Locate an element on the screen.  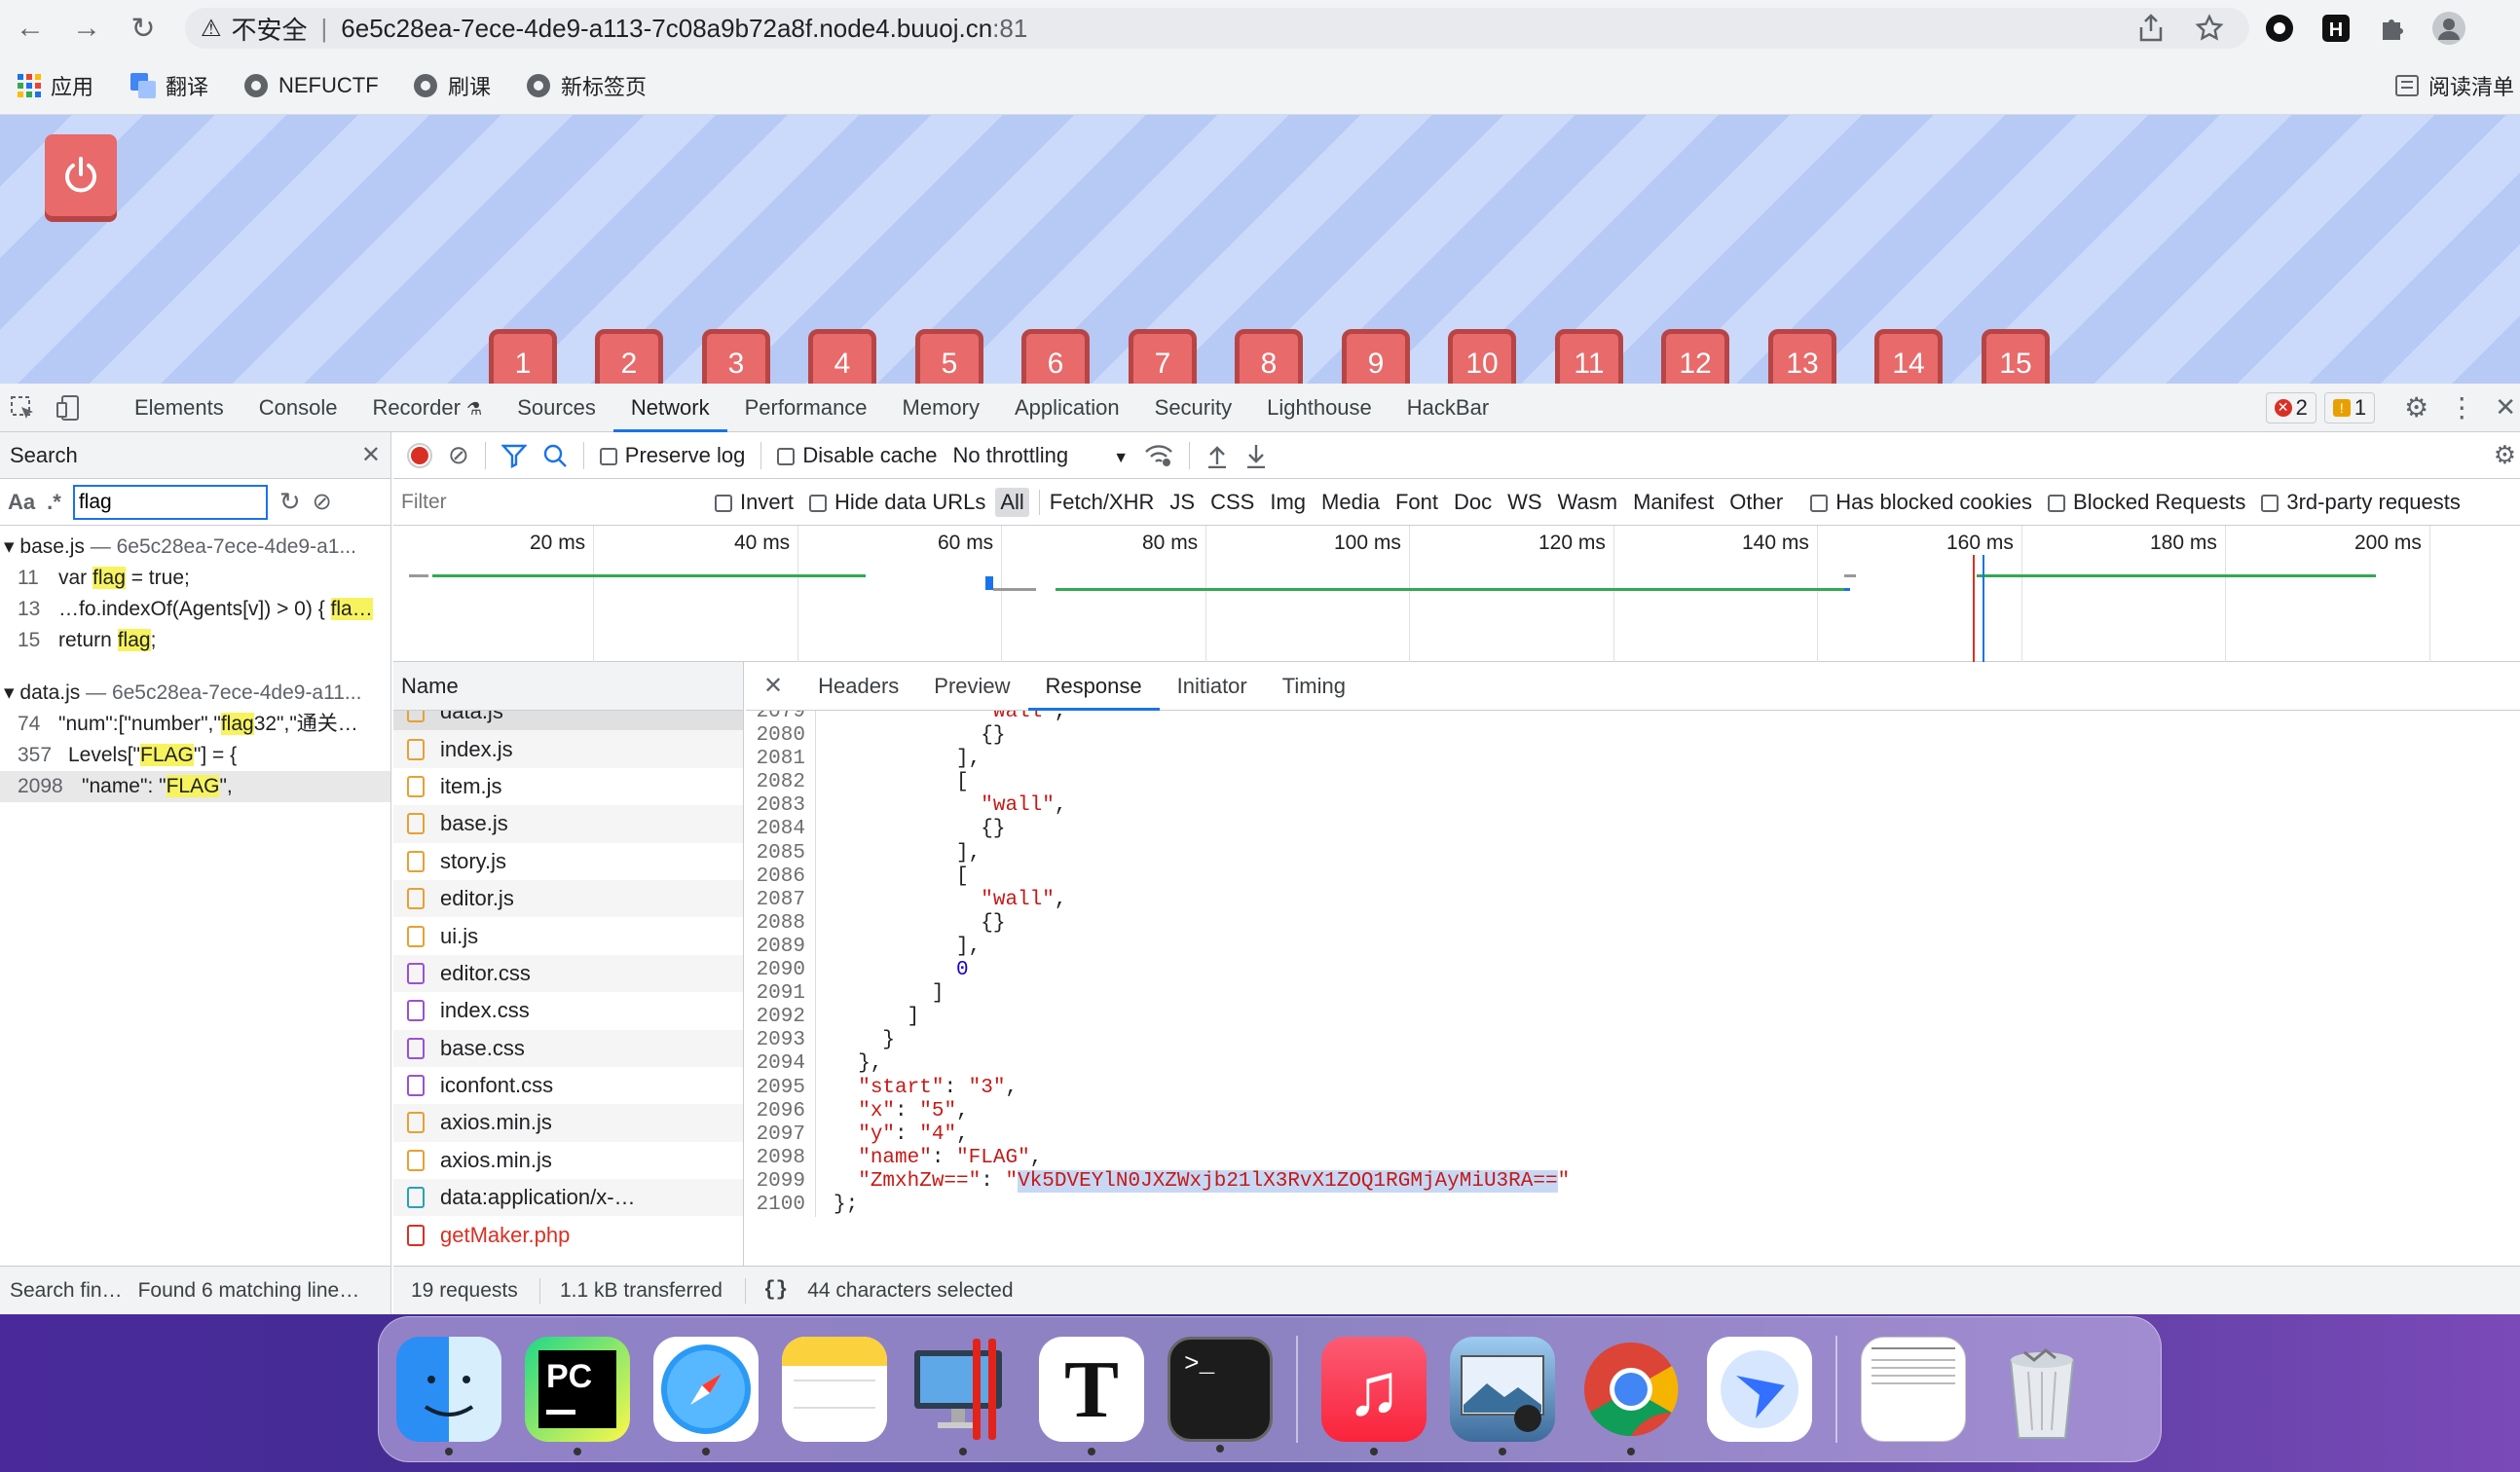
feishu-icon is located at coordinates (1759, 1389).